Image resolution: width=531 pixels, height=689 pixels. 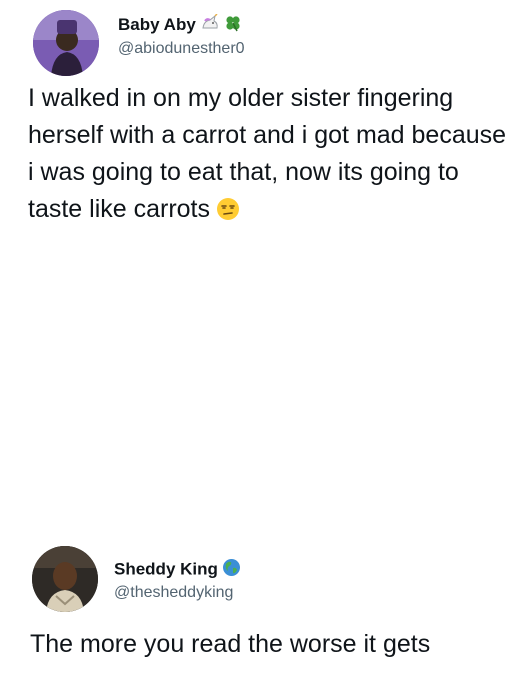 I want to click on display-name-text: Sheddy King, so click(x=166, y=568).